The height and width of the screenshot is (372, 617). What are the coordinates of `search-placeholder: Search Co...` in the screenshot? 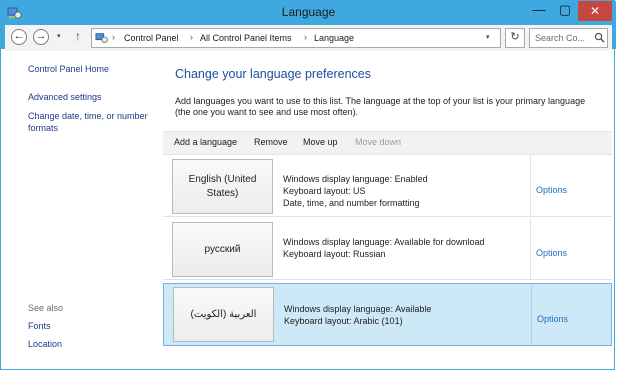 It's located at (560, 38).